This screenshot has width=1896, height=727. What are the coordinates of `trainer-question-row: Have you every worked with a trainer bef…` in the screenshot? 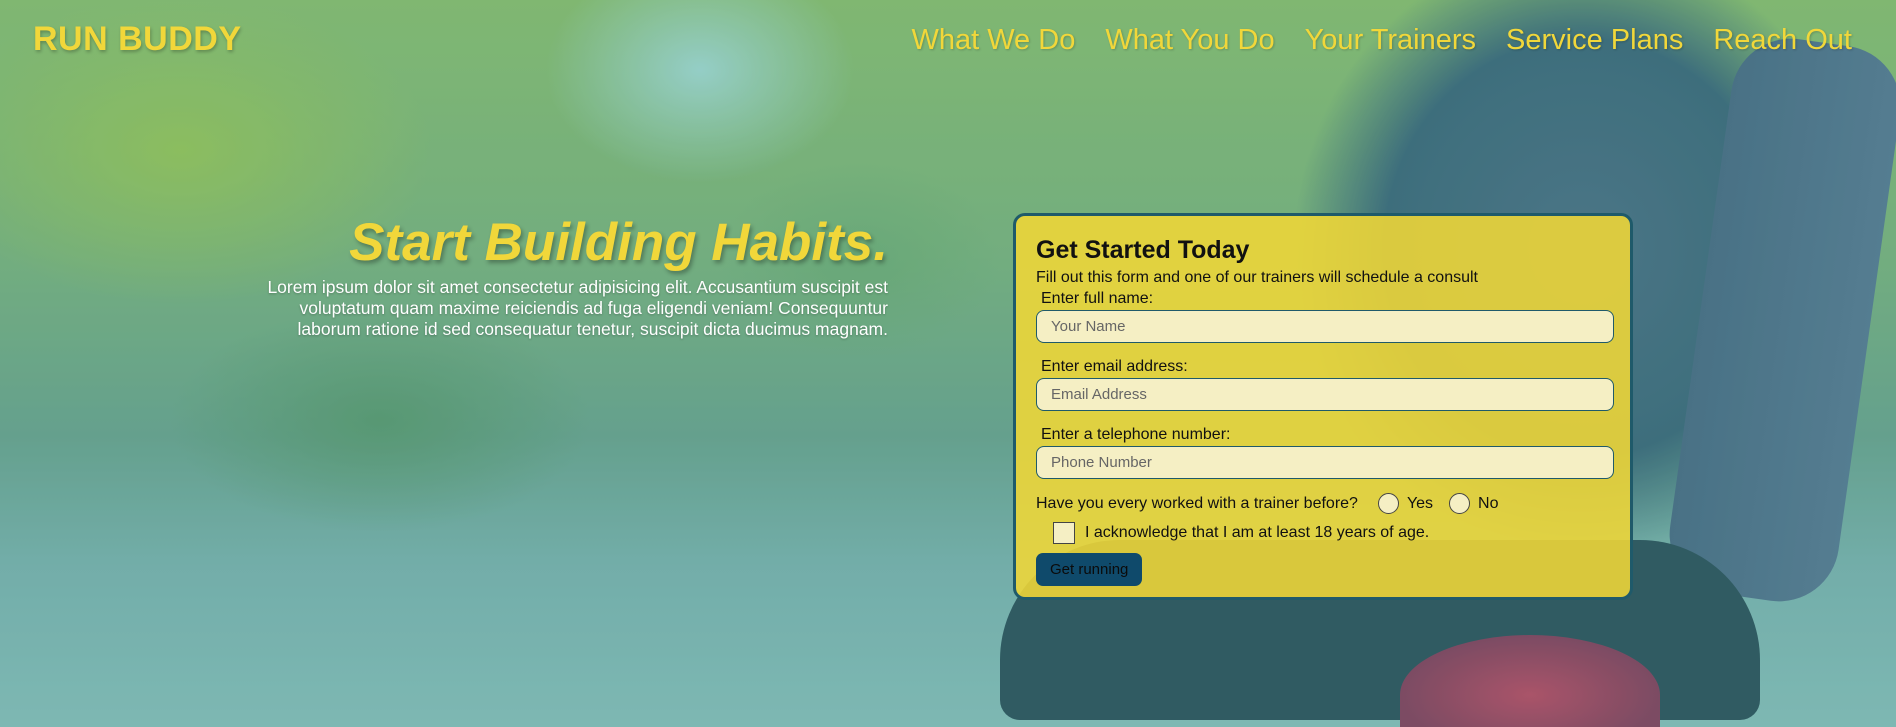 It's located at (1323, 503).